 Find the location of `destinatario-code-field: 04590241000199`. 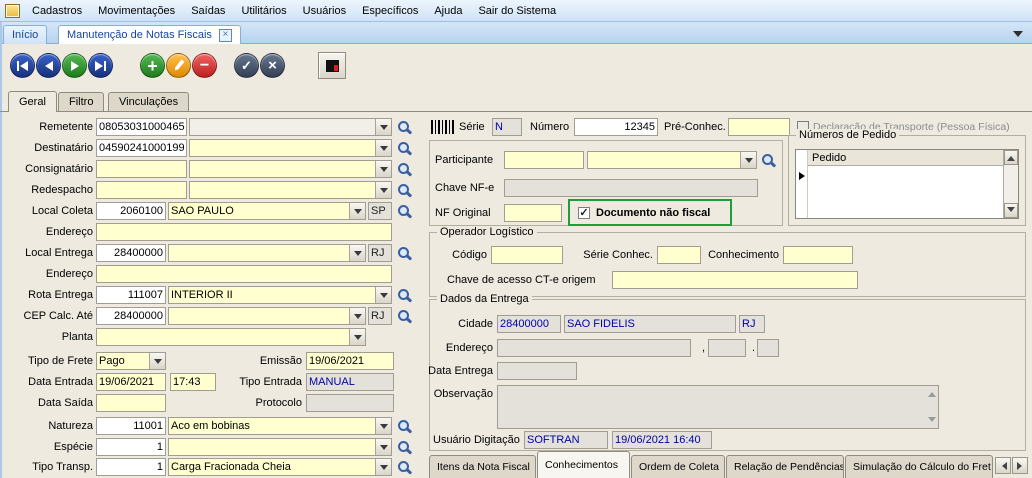

destinatario-code-field: 04590241000199 is located at coordinates (141, 148).